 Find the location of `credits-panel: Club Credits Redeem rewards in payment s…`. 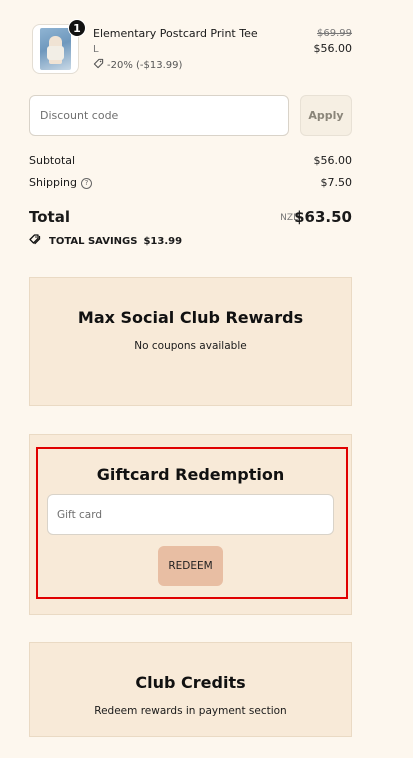

credits-panel: Club Credits Redeem rewards in payment s… is located at coordinates (190, 689).